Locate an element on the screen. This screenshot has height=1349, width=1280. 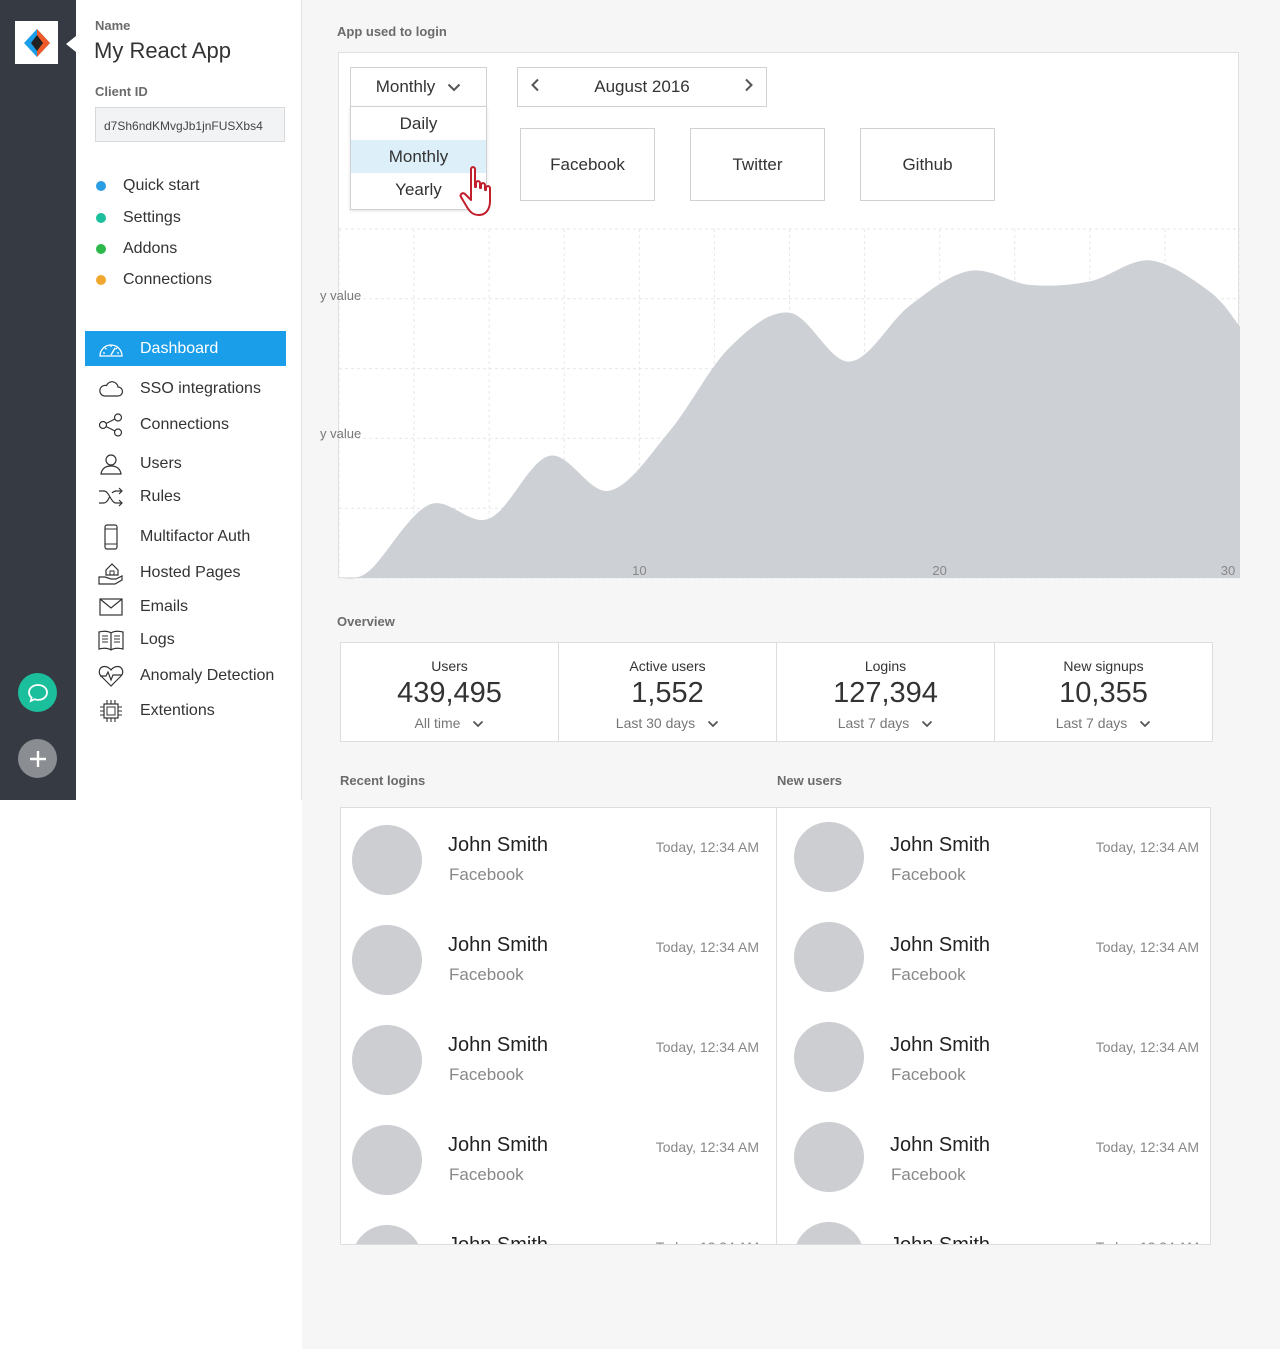
active-app-pointer is located at coordinates (71, 44).